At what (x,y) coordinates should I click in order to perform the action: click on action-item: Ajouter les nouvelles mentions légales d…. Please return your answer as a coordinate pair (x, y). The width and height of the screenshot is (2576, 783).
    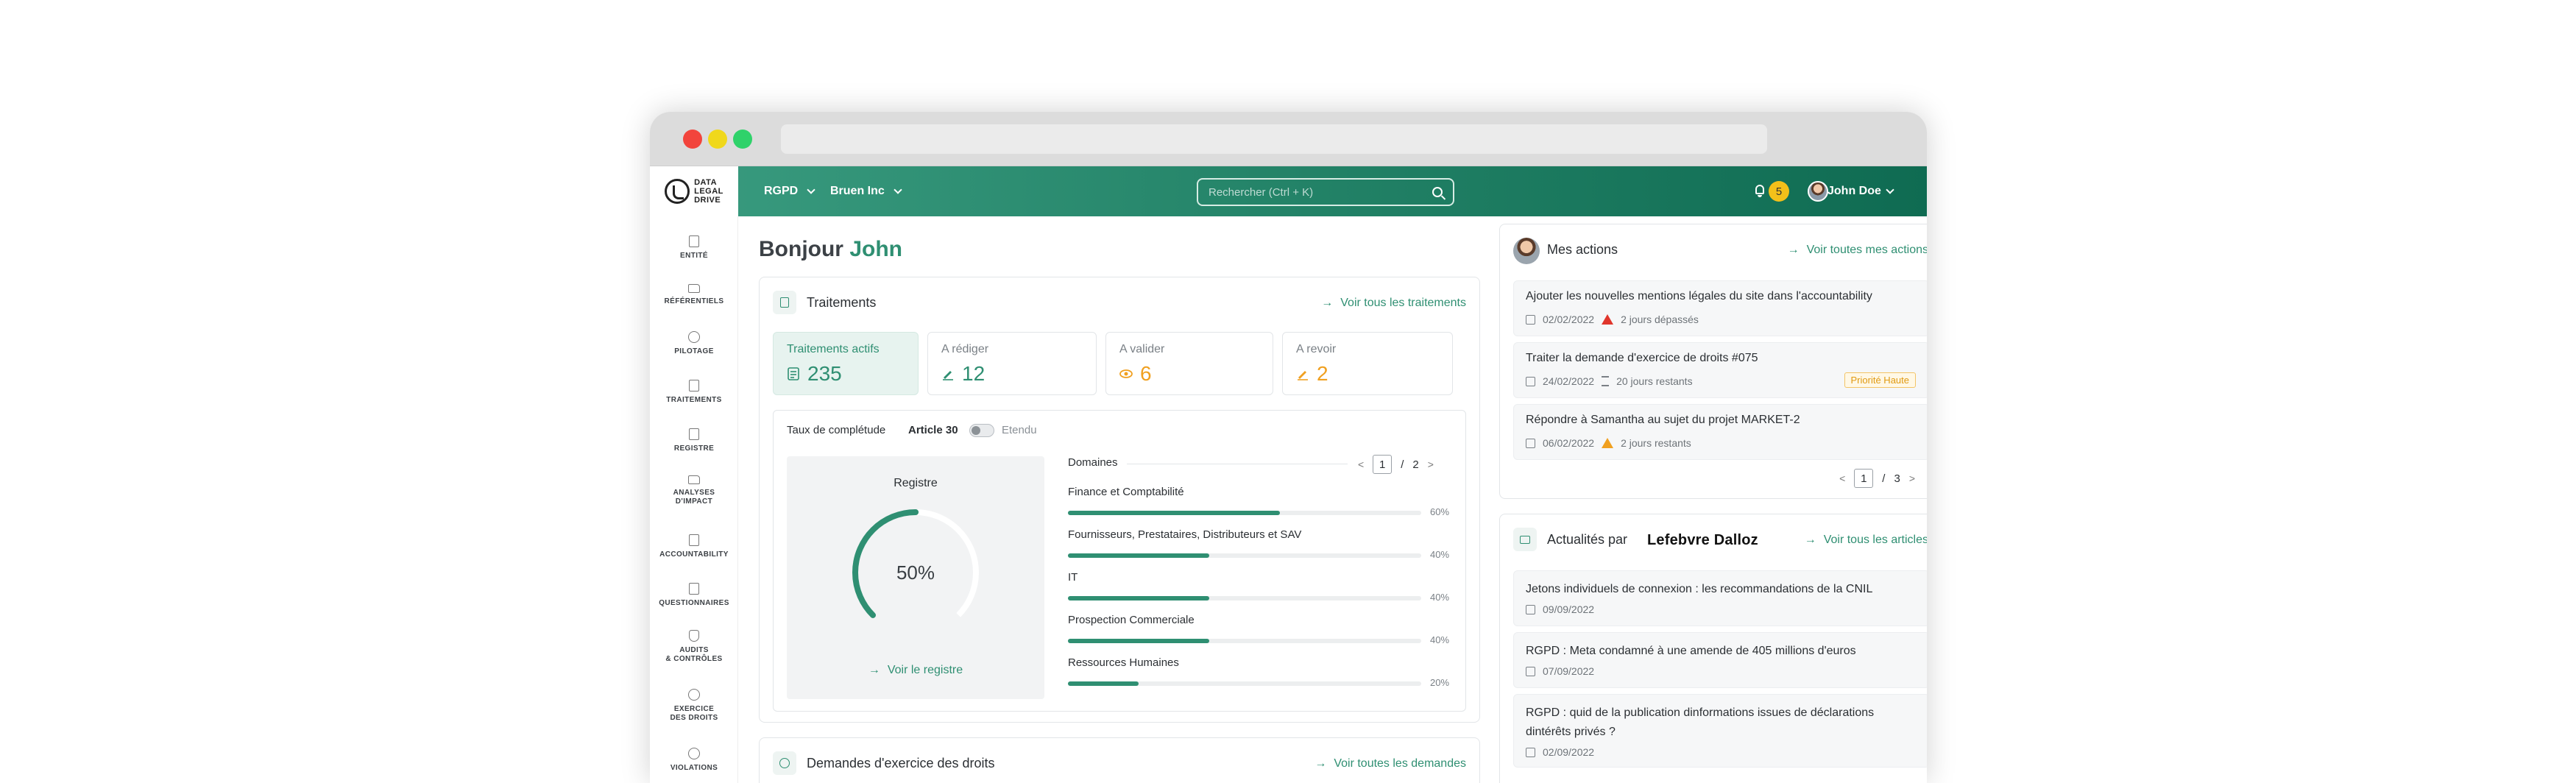
    Looking at the image, I should click on (1720, 308).